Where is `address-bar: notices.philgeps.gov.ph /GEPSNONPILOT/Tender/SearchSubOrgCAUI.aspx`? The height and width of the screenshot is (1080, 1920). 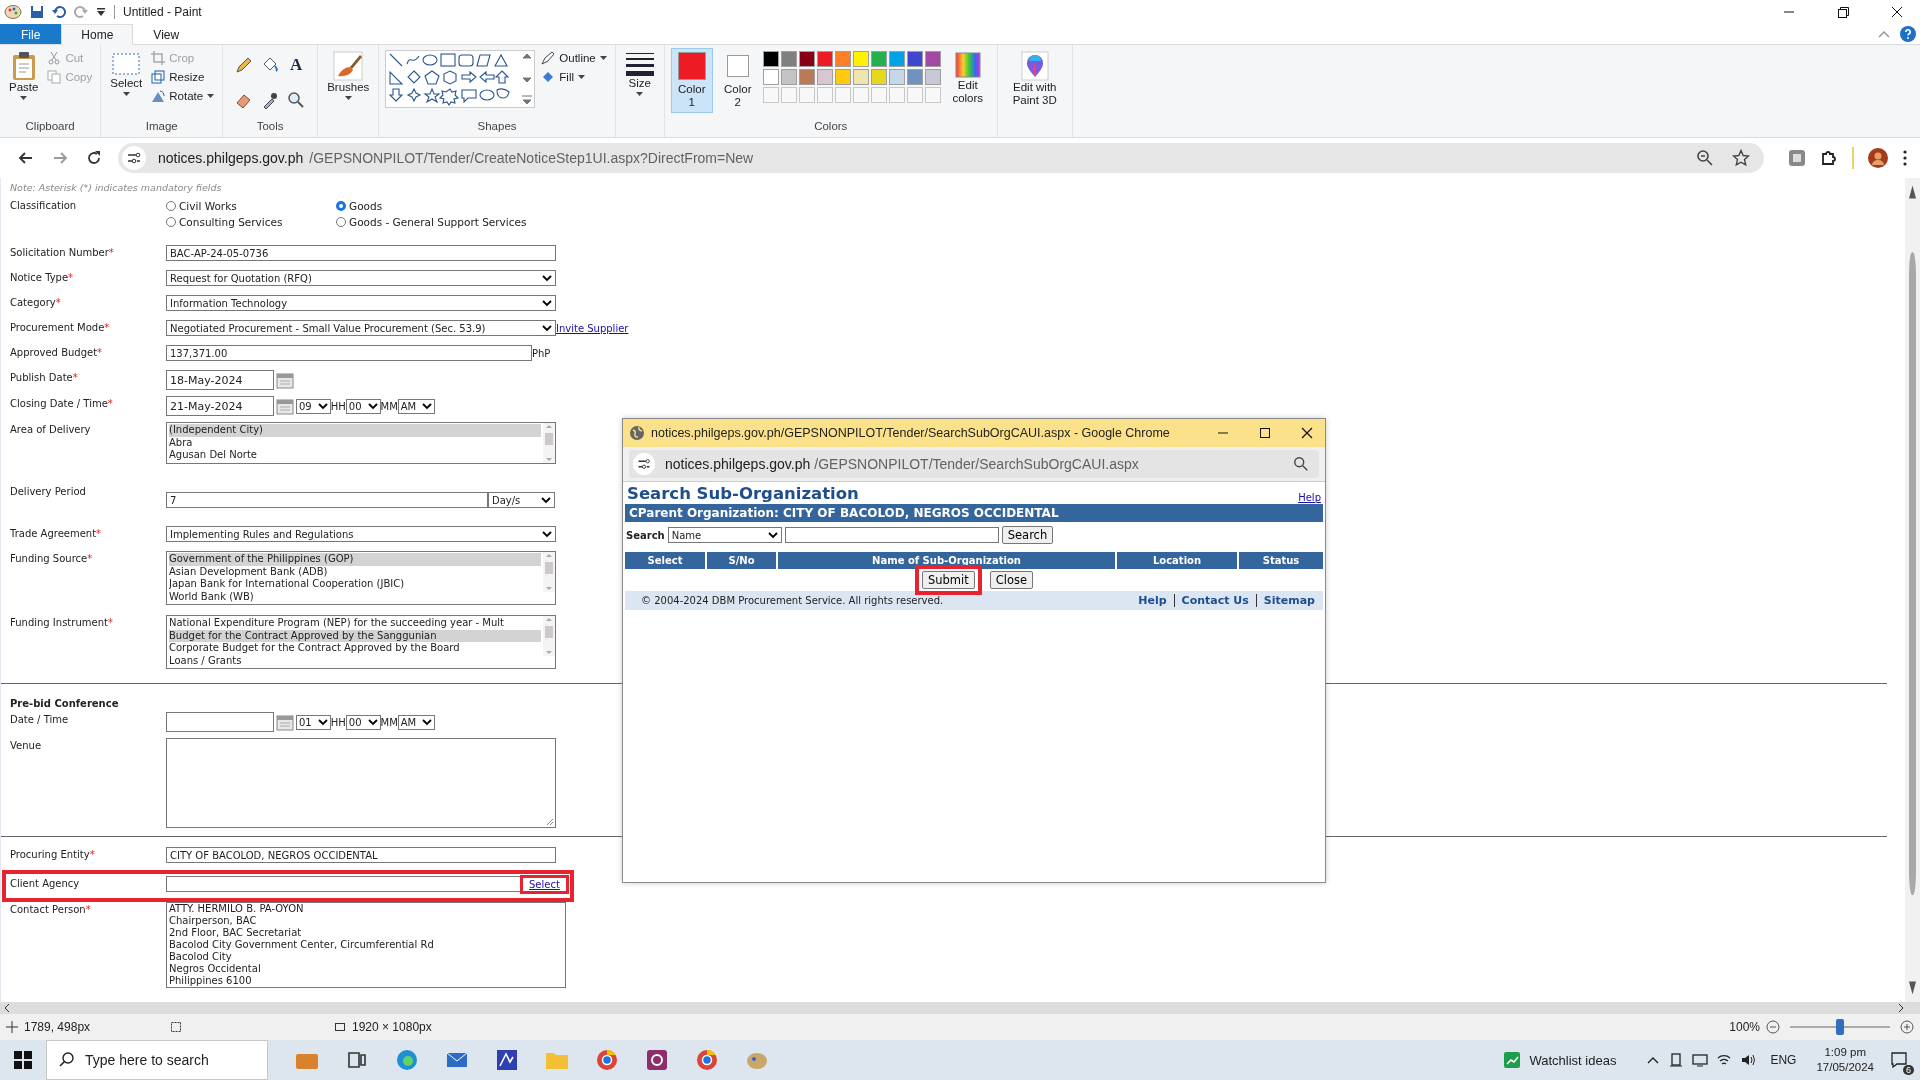 address-bar: notices.philgeps.gov.ph /GEPSNONPILOT/Tender/SearchSubOrgCAUI.aspx is located at coordinates (974, 464).